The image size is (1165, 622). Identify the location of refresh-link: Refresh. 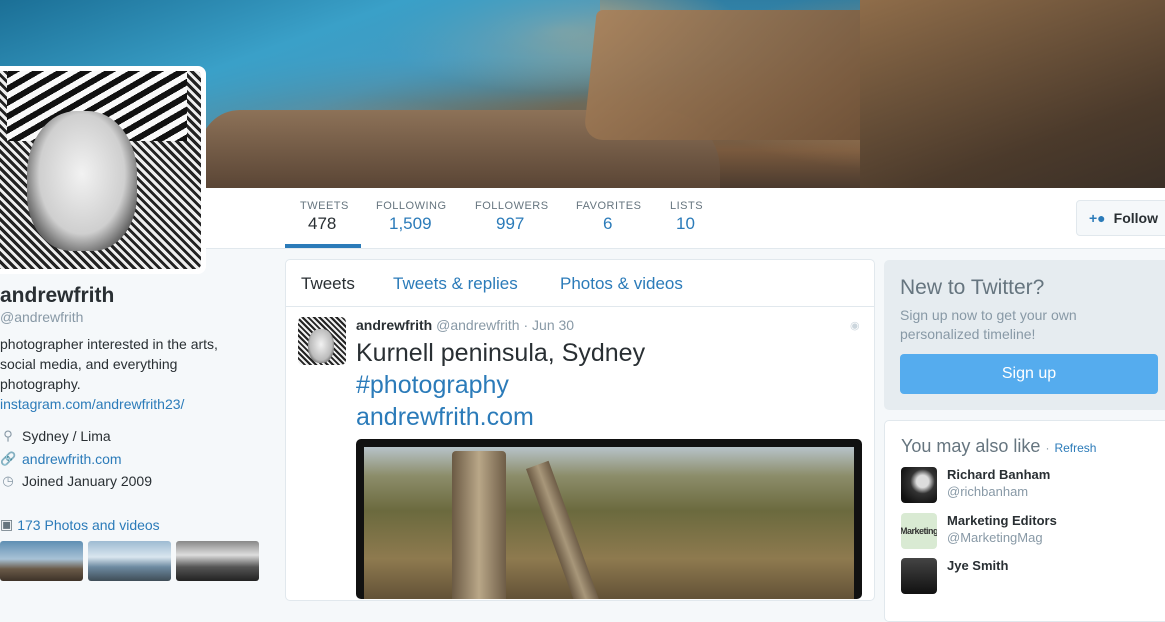
(1075, 448).